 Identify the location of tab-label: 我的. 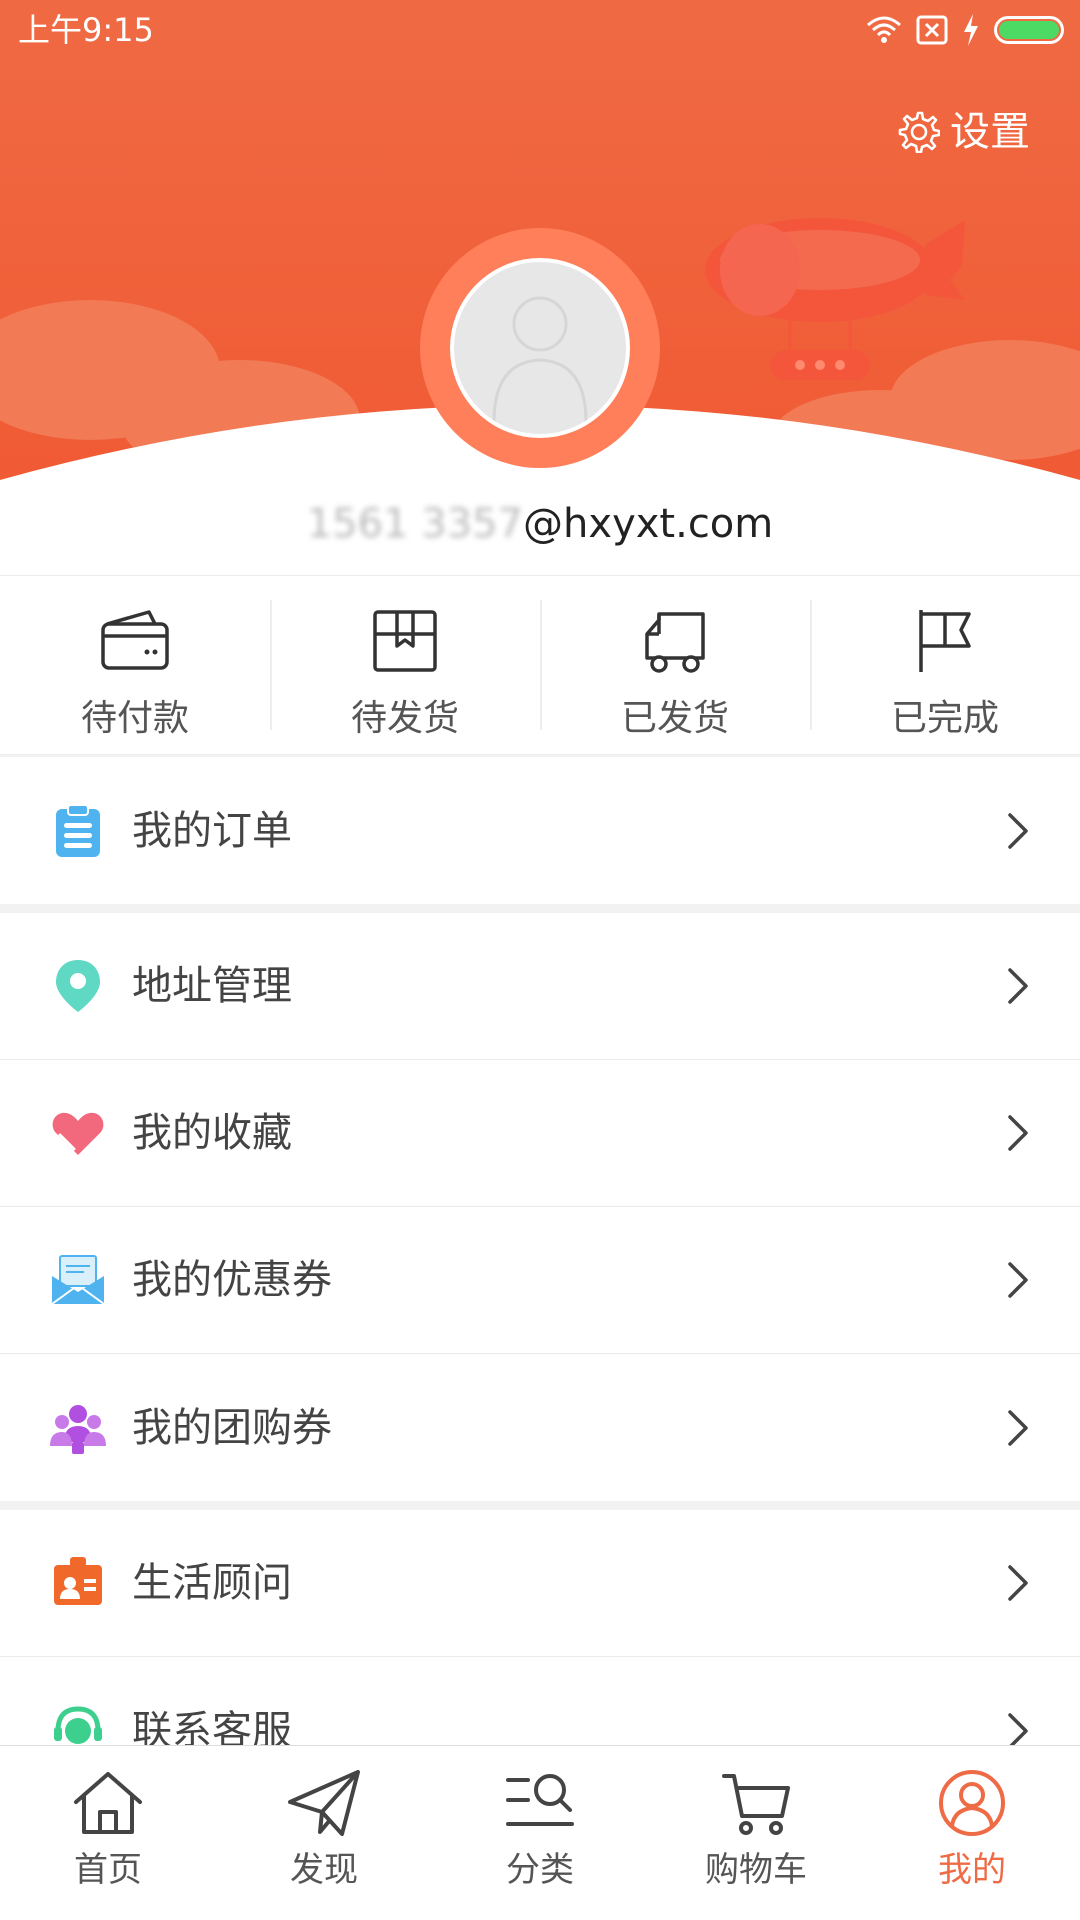
(972, 1870).